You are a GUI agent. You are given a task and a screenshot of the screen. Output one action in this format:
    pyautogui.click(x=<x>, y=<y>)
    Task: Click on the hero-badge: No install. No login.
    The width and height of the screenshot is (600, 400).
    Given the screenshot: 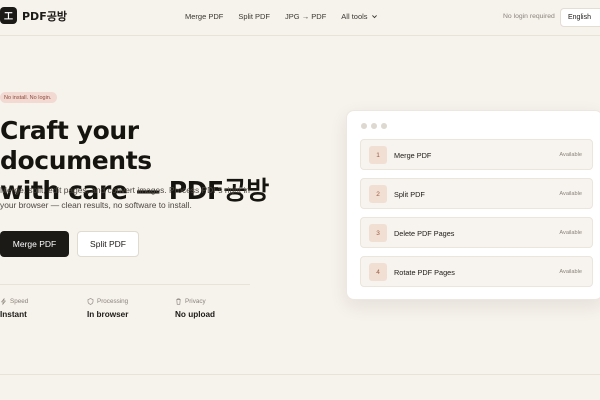 What is the action you would take?
    pyautogui.click(x=29, y=97)
    